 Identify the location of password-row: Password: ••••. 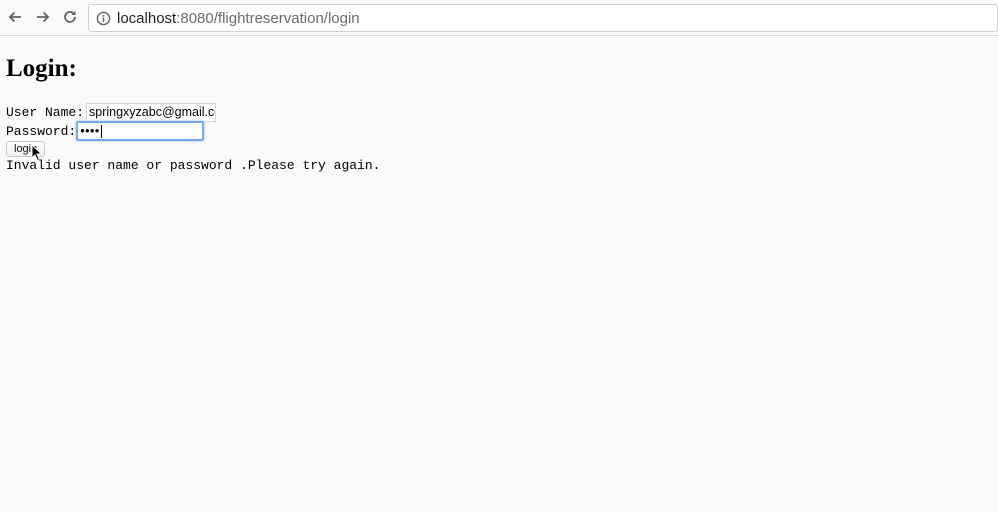
(105, 131).